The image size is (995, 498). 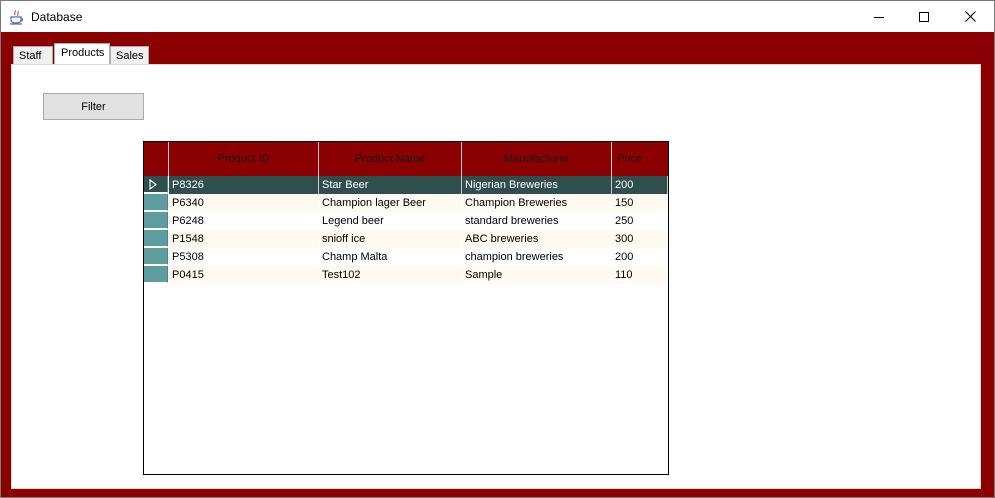 I want to click on table-row: P6248 Legend beer standard breweries 250, so click(x=406, y=221).